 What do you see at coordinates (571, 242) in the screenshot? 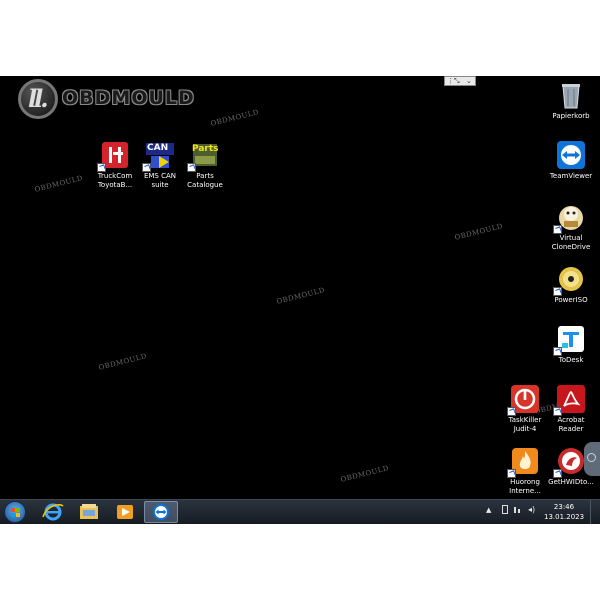
I see `icon-label: Virtual CloneDrive` at bounding box center [571, 242].